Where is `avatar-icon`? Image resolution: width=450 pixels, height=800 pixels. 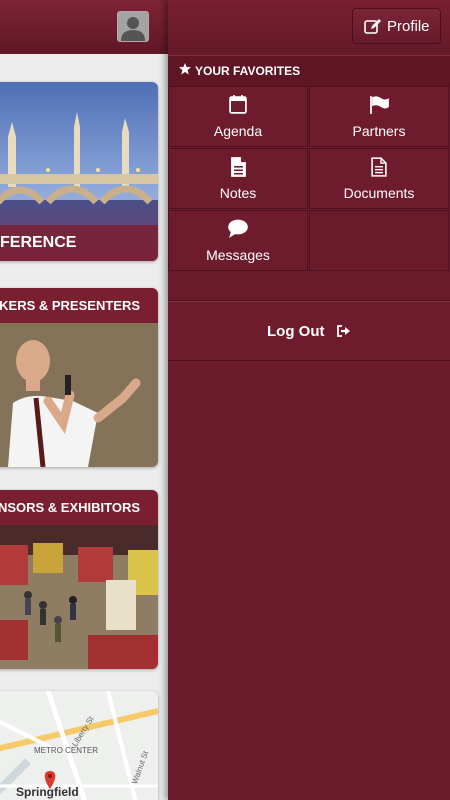
avatar-icon is located at coordinates (133, 26).